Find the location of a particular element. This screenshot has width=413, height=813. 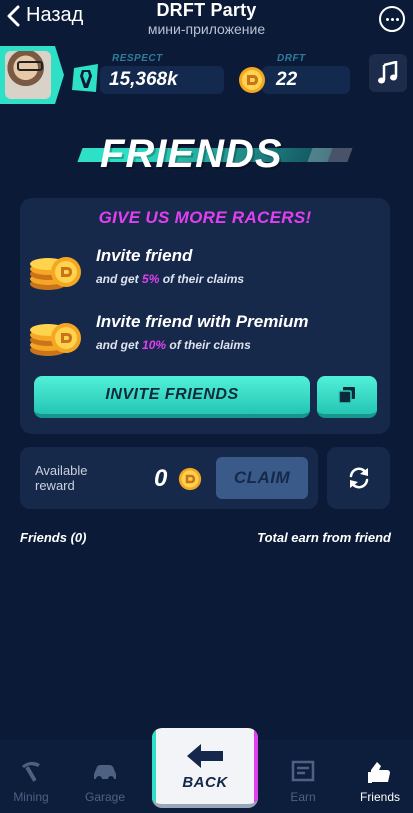

refresh-icon is located at coordinates (358, 478).